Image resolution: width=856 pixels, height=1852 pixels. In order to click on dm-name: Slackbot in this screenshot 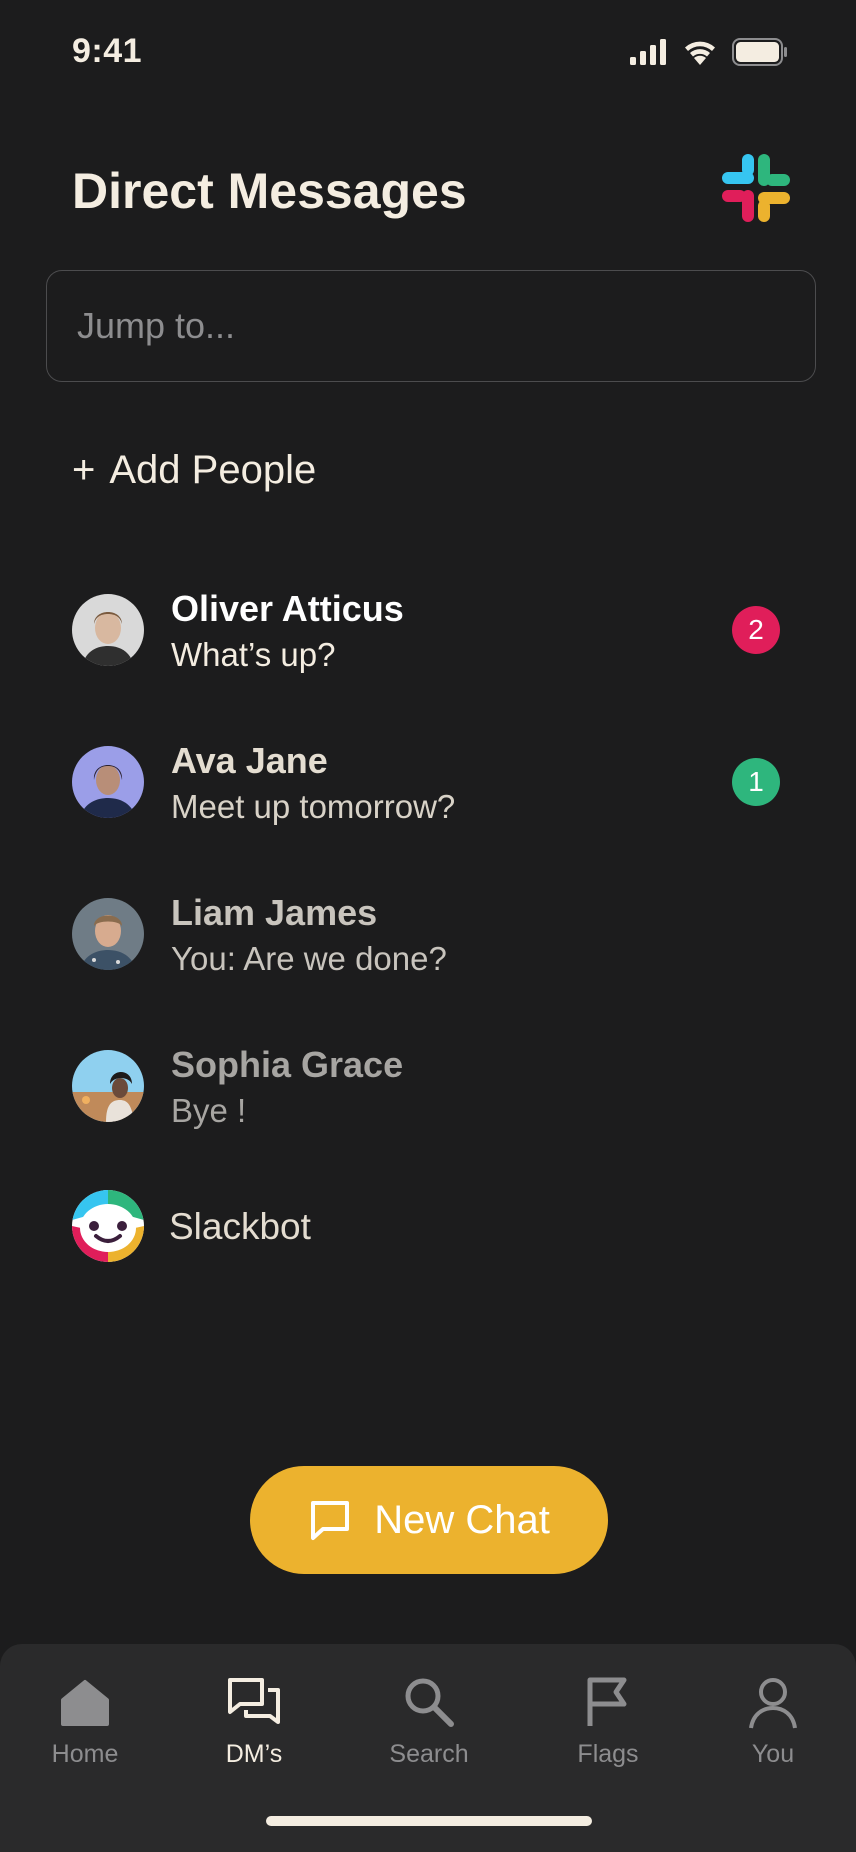, I will do `click(240, 1226)`.